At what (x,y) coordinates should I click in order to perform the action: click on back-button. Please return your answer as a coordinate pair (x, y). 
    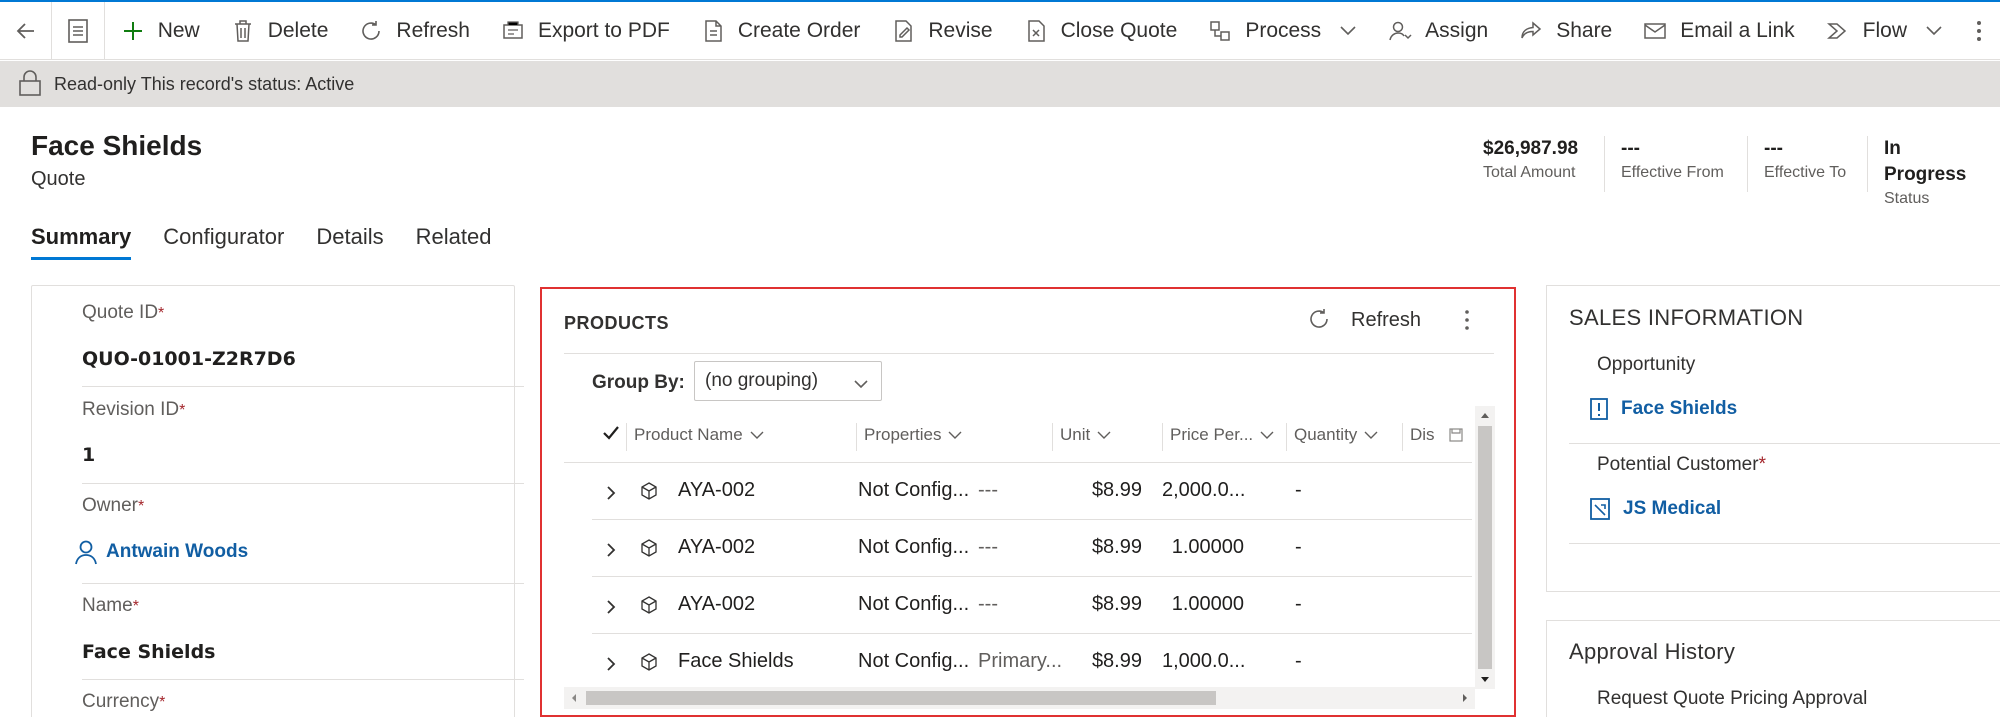
    Looking at the image, I should click on (26, 30).